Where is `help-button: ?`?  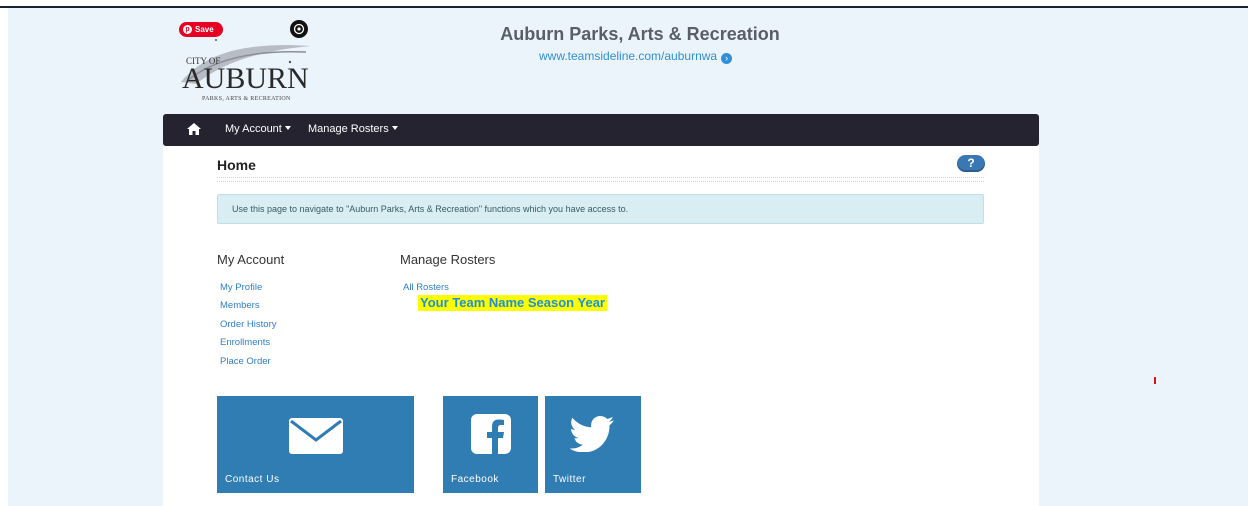 help-button: ? is located at coordinates (971, 163).